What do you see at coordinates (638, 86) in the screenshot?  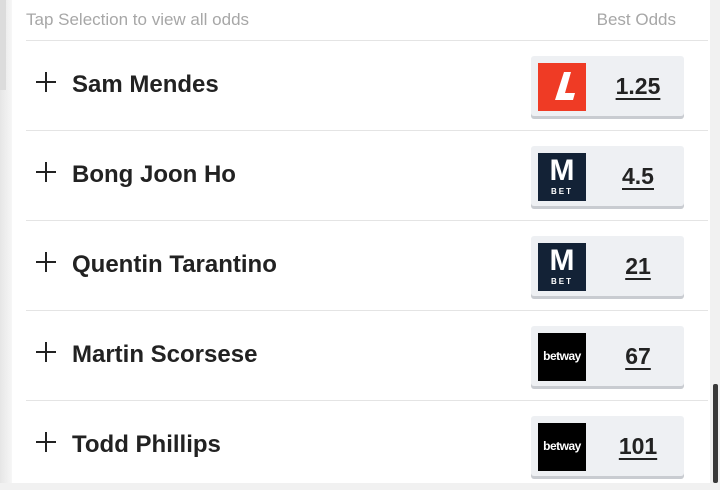 I see `odds-value: 1.25` at bounding box center [638, 86].